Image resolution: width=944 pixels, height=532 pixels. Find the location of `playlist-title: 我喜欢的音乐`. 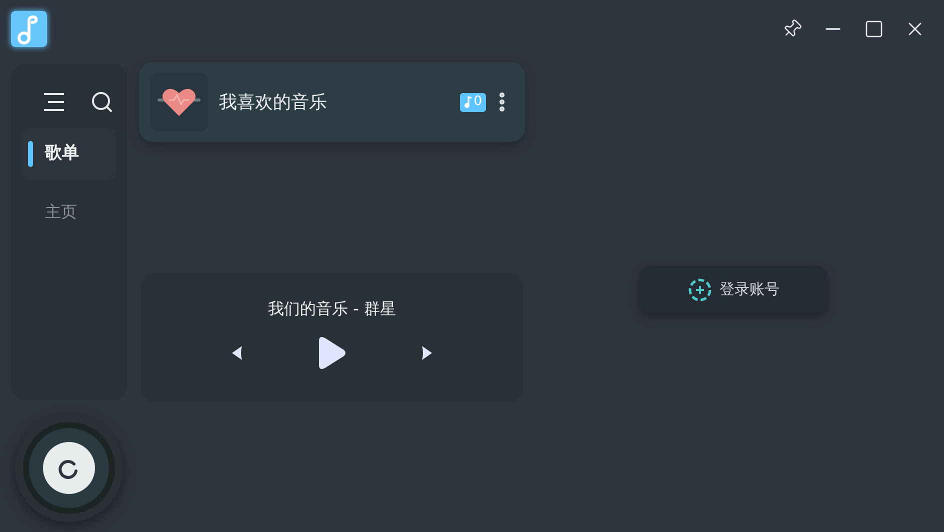

playlist-title: 我喜欢的音乐 is located at coordinates (273, 102).